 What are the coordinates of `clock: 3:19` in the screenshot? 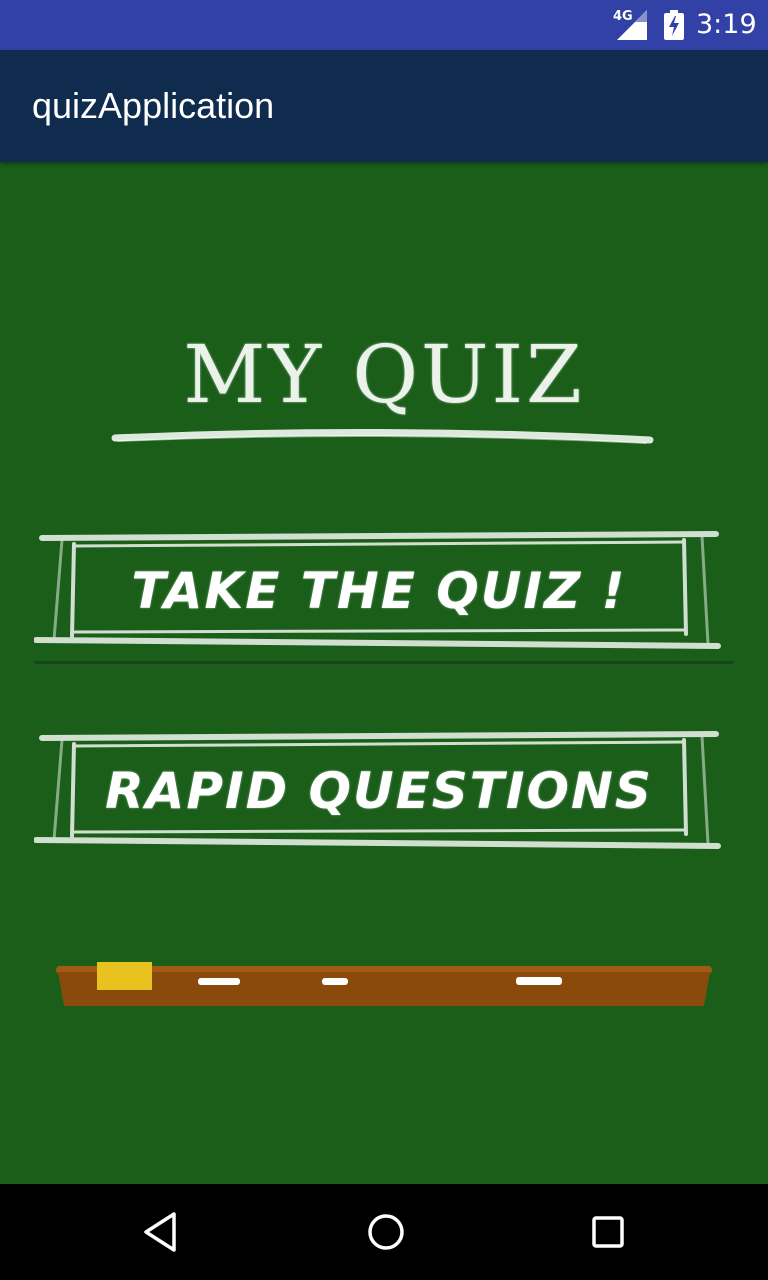 It's located at (726, 24).